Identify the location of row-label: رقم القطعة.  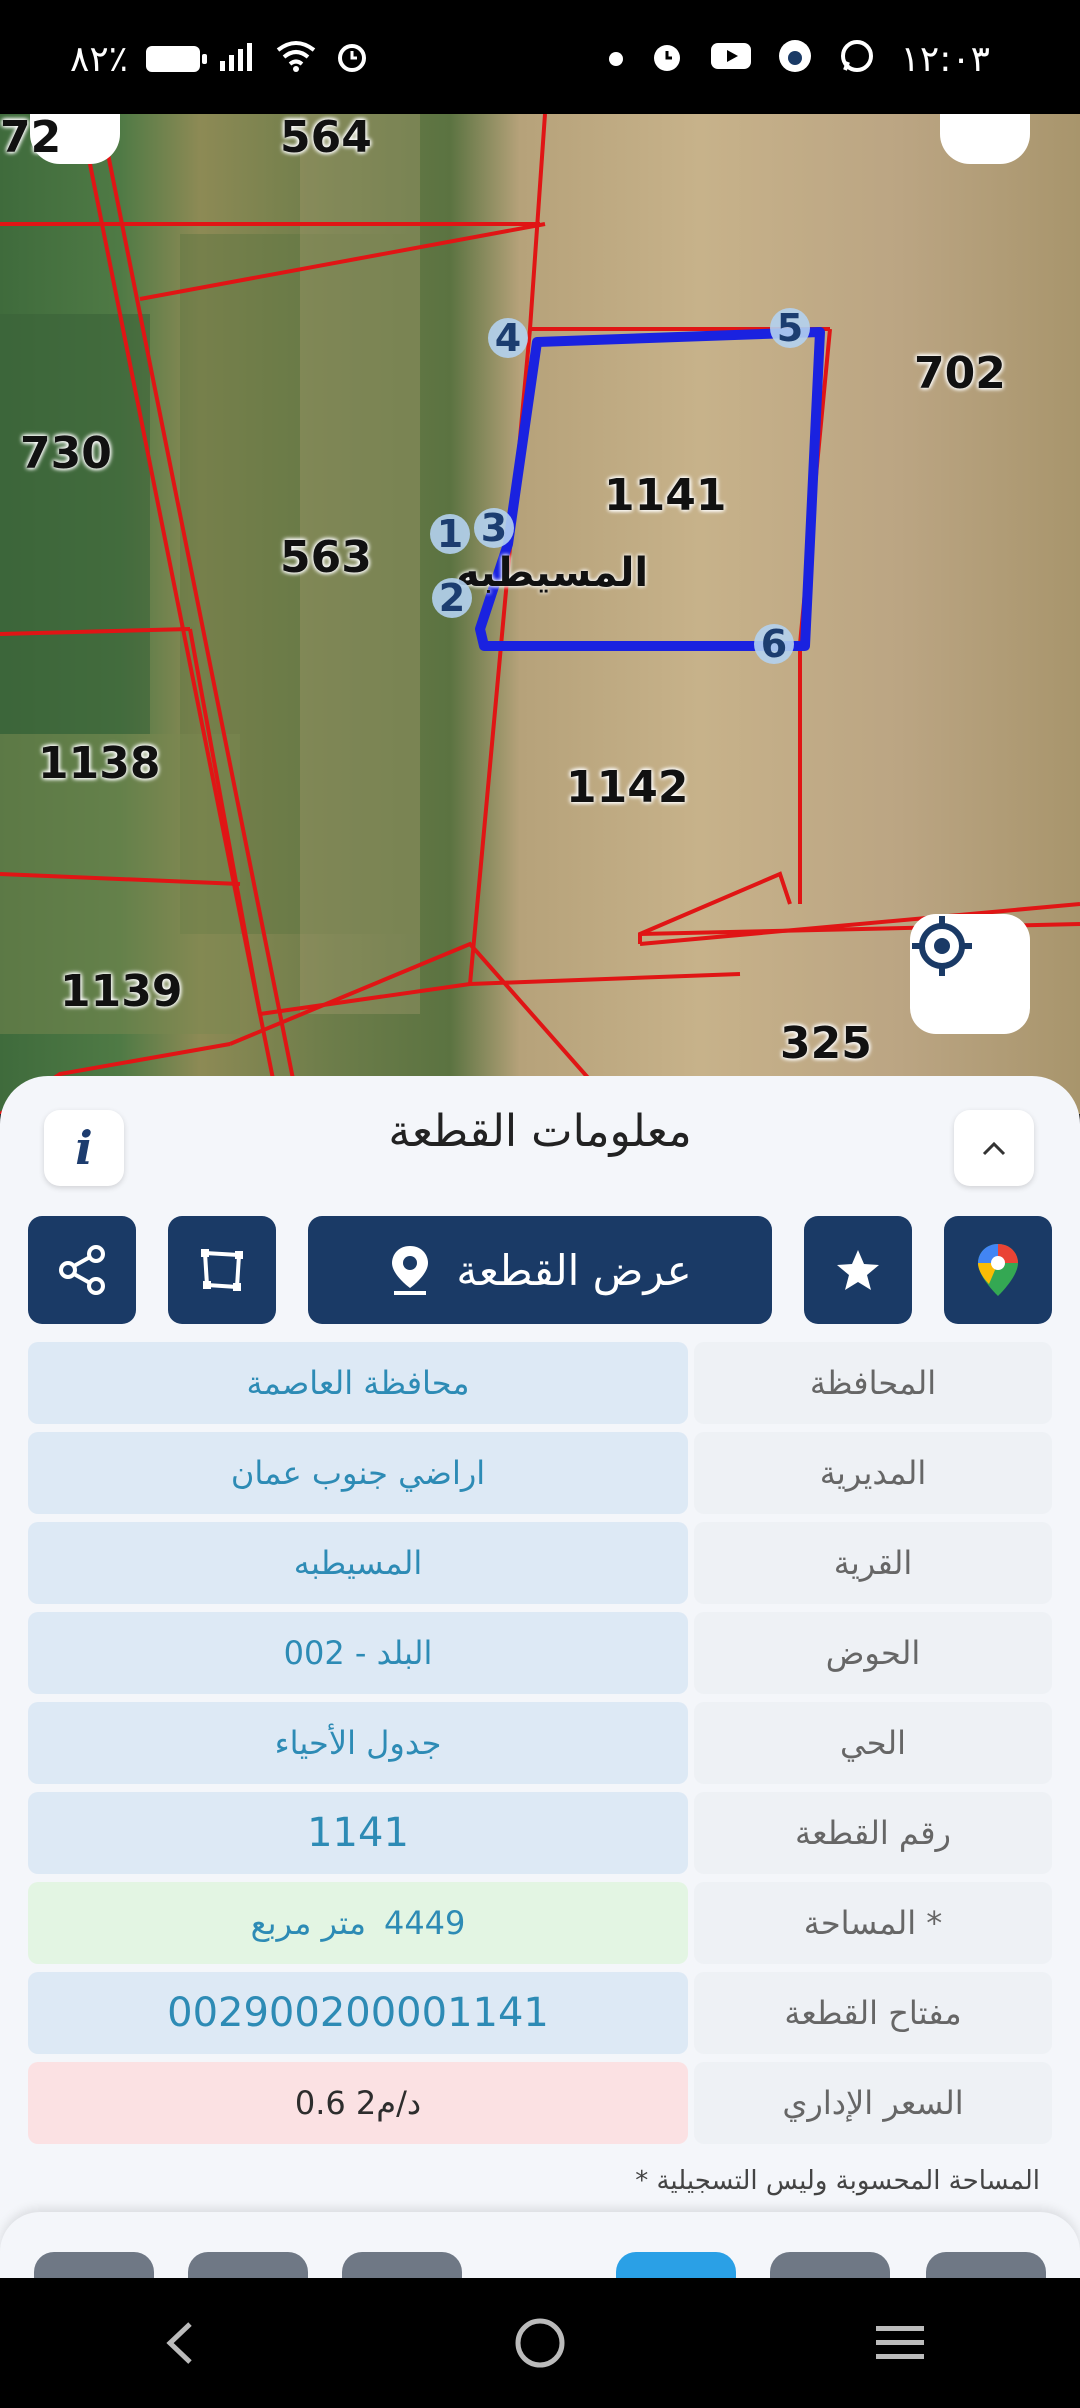
(873, 1833).